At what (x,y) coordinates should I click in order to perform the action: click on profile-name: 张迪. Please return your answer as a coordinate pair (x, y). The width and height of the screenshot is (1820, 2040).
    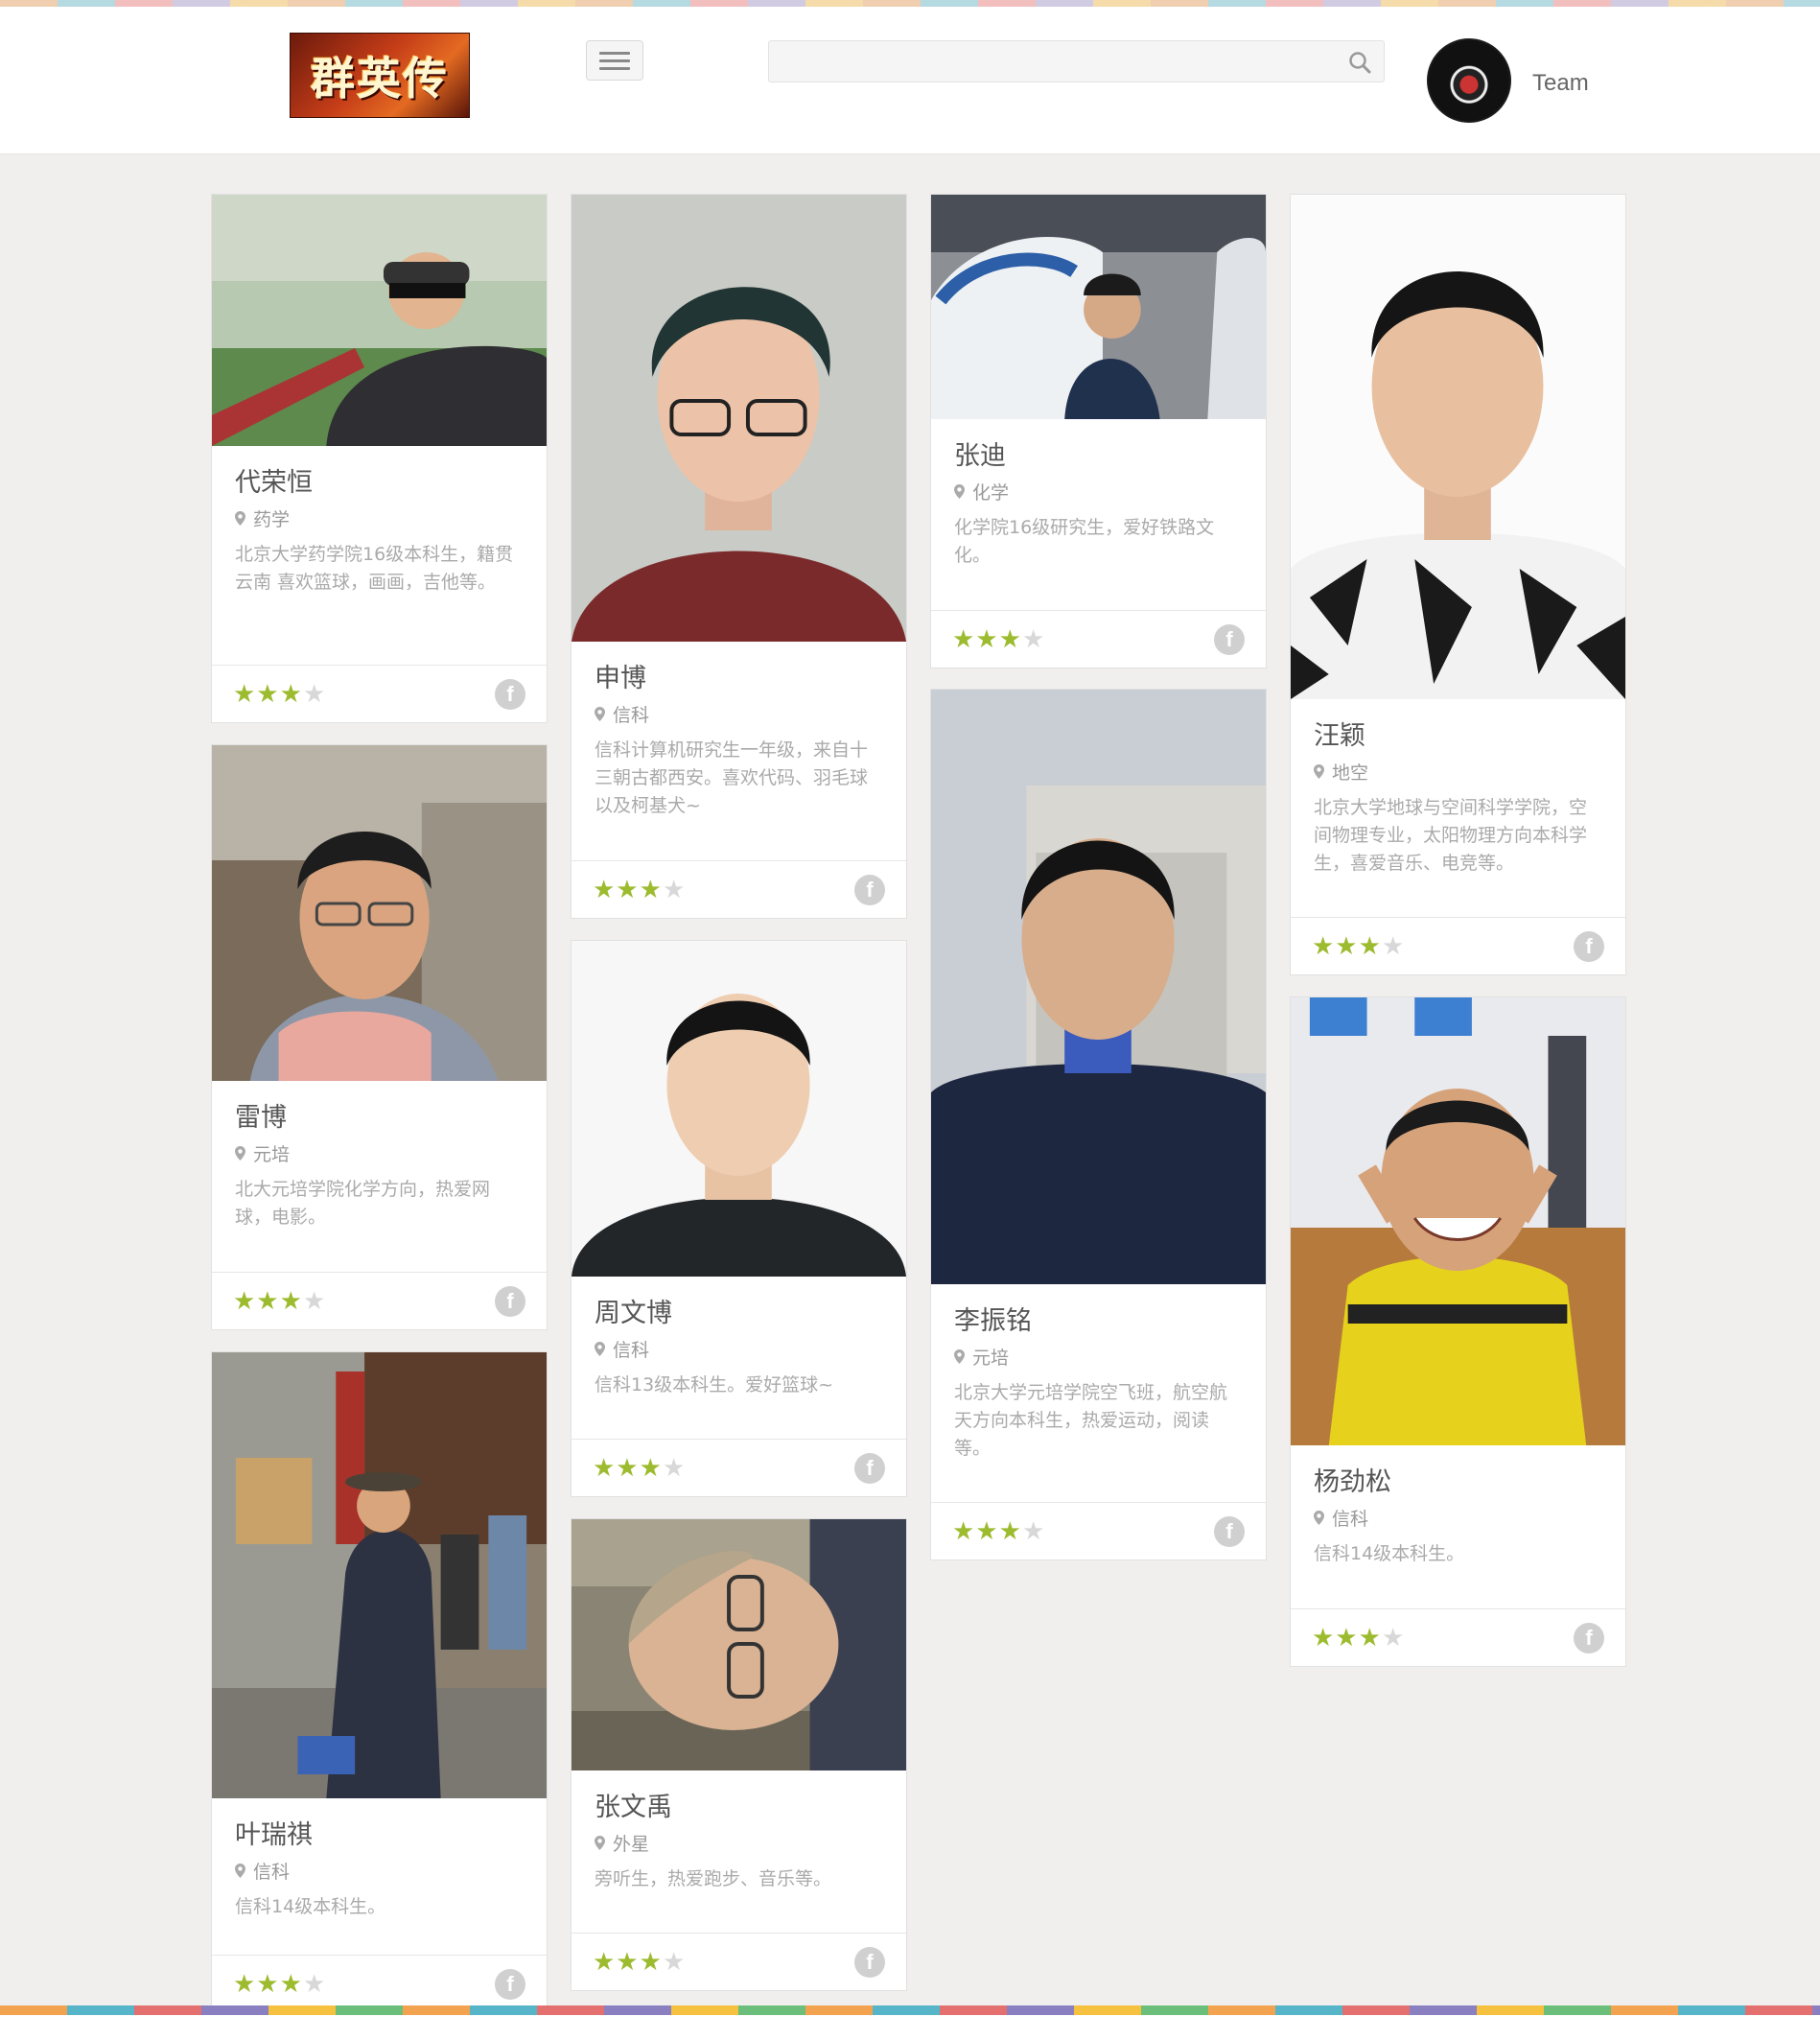
    Looking at the image, I should click on (1098, 456).